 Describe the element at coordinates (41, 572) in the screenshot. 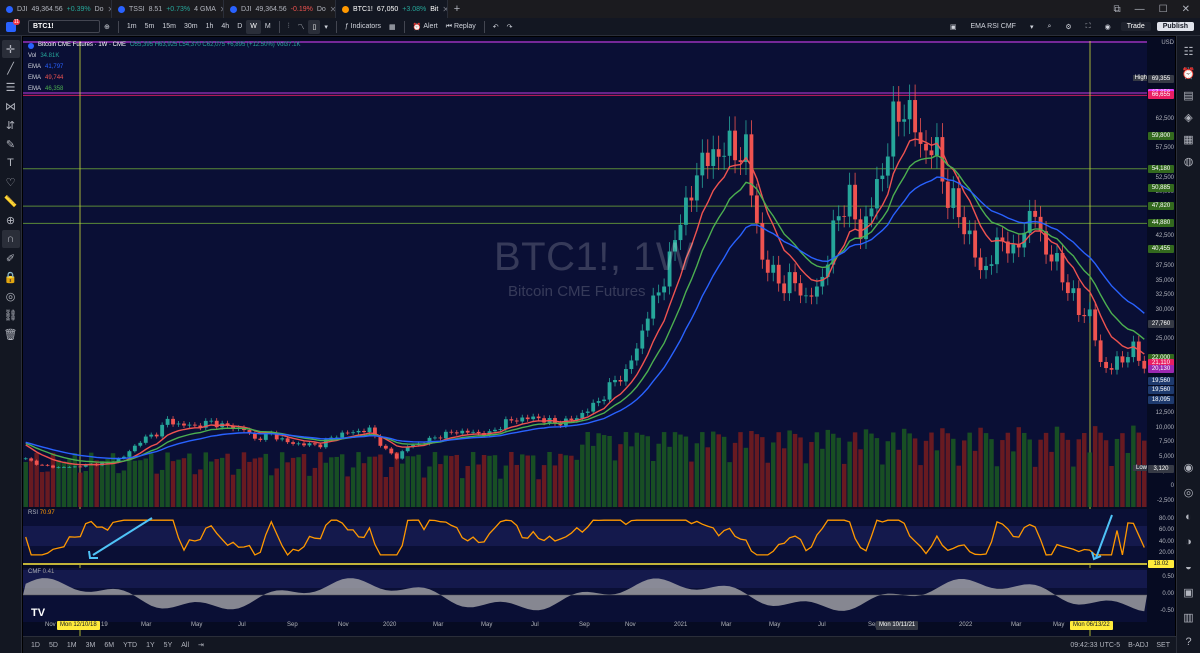

I see `cmf-legend: CMF 0.41` at that location.